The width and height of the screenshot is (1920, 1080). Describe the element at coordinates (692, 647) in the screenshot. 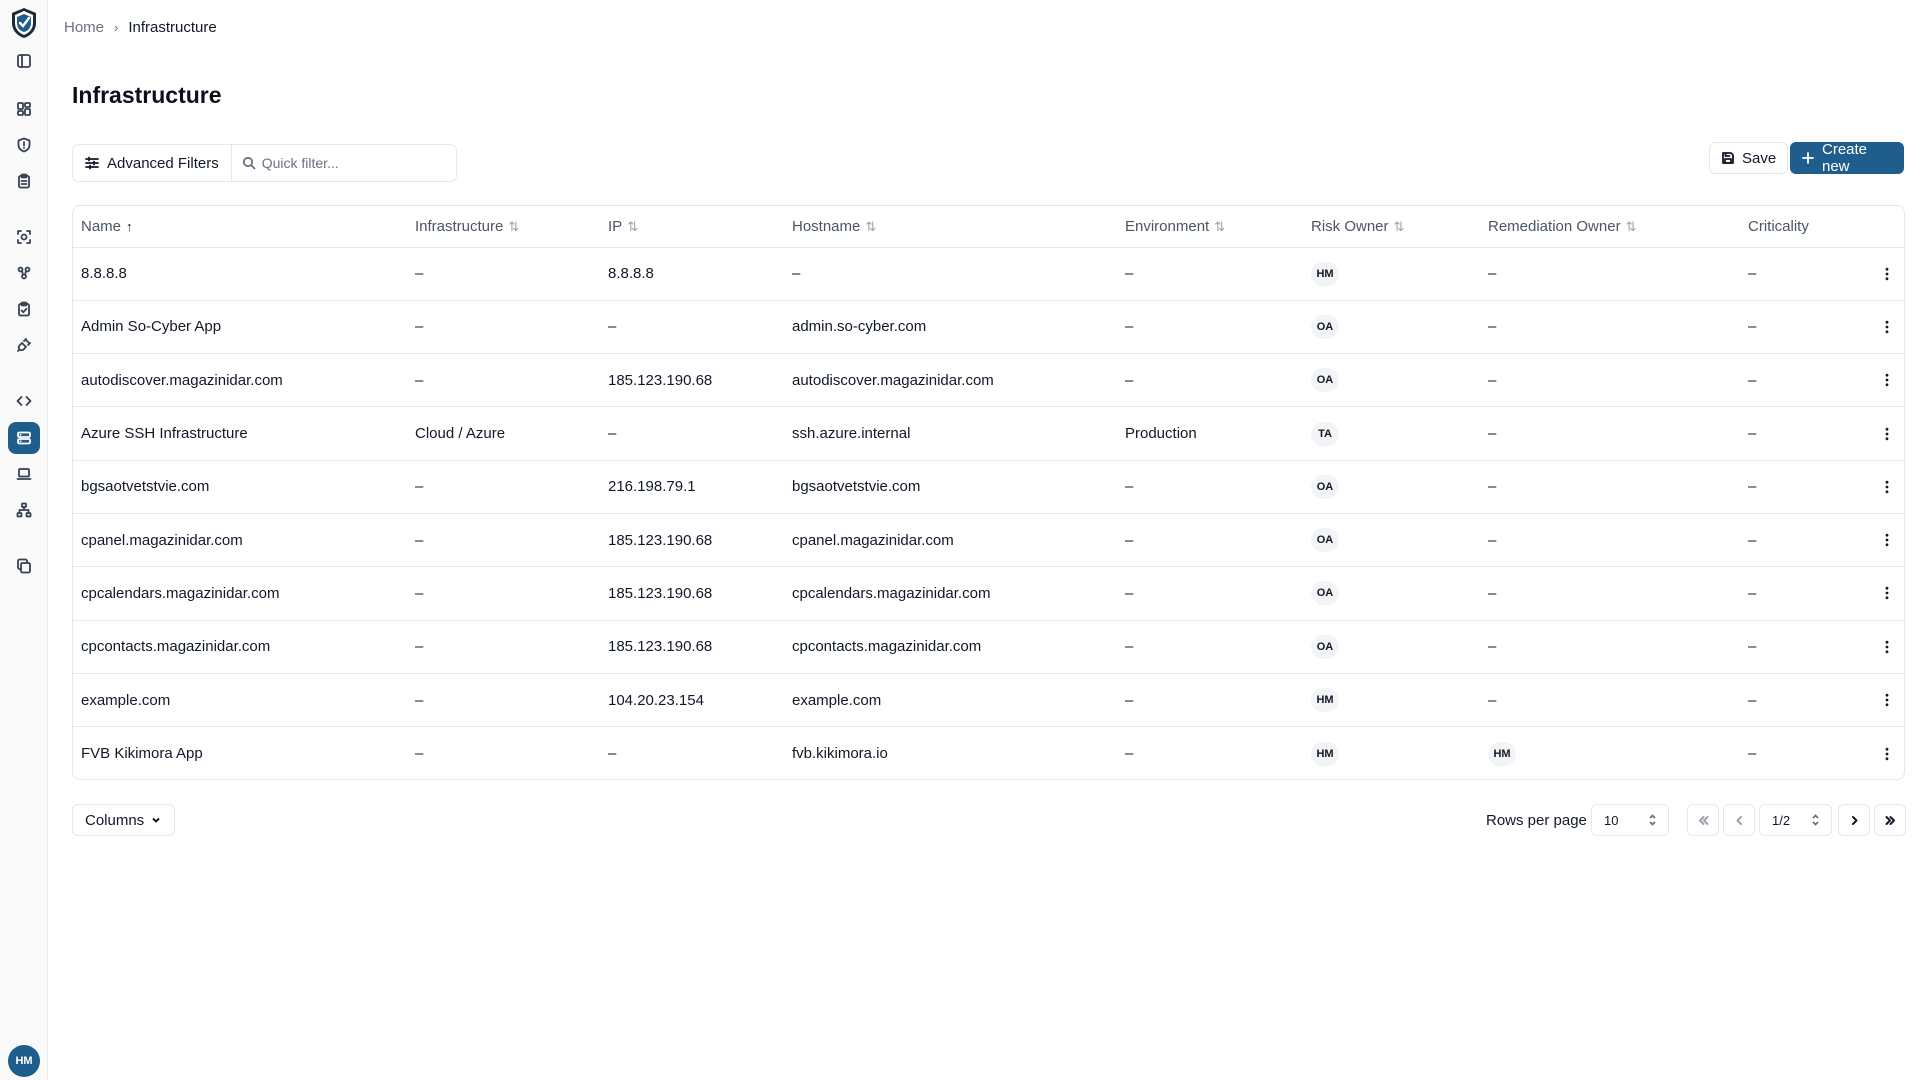

I see `cell-ip: 185.123.190.68` at that location.